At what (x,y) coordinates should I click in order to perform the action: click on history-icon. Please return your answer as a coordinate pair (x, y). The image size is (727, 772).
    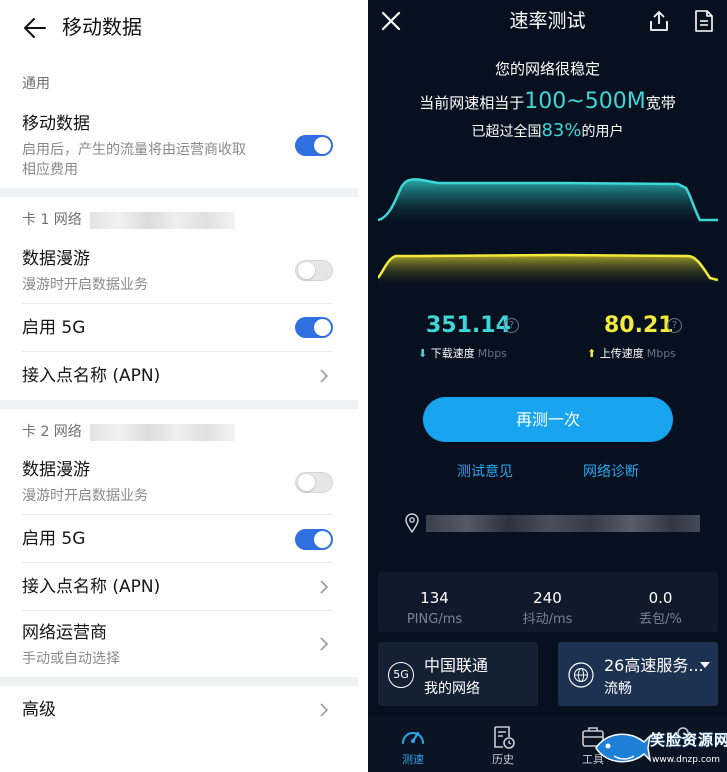
    Looking at the image, I should click on (504, 737).